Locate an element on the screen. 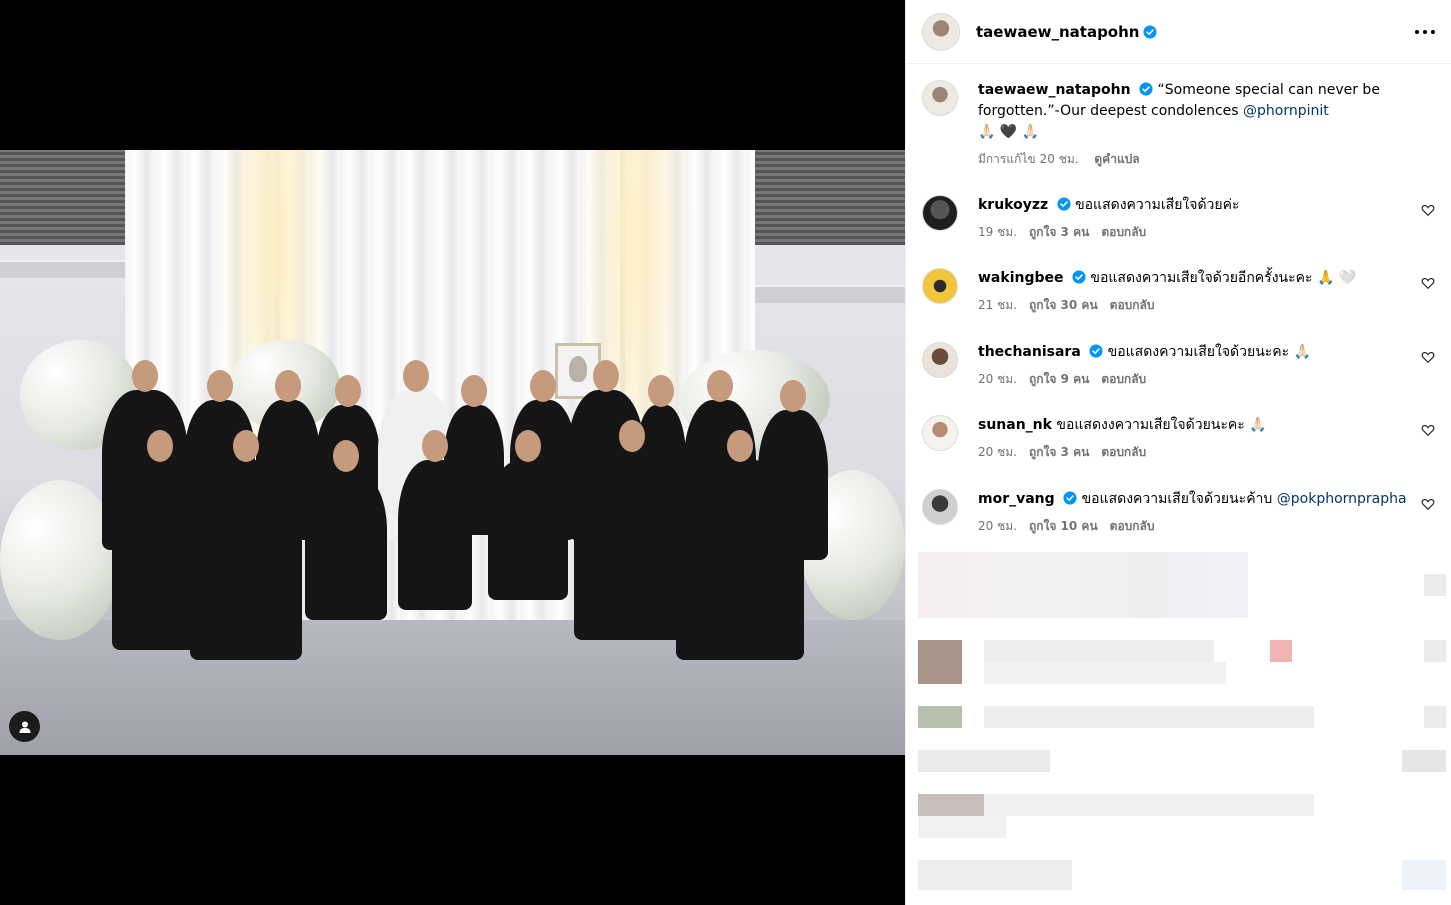  ceiling-vent-left is located at coordinates (62, 197).